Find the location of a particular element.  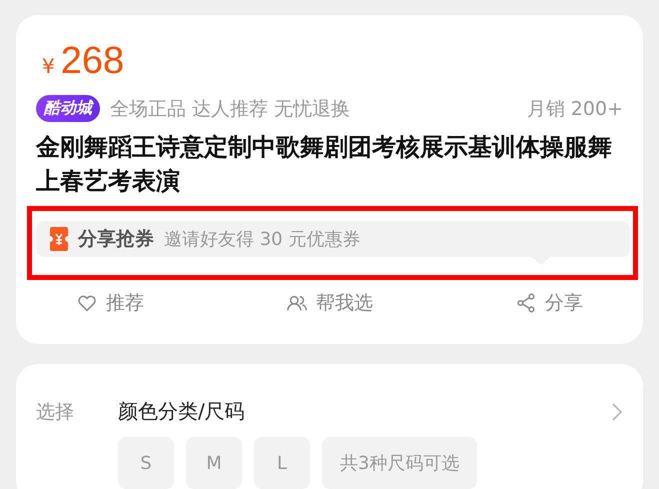

currency-symbol: ¥ is located at coordinates (48, 66).